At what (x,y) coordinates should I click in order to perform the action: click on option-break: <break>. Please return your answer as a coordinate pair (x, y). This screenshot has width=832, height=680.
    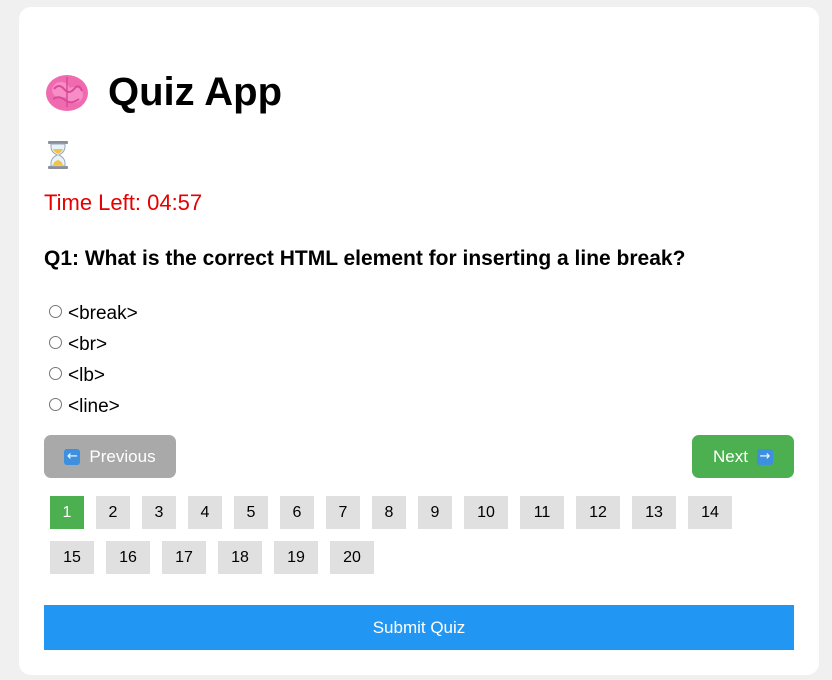
    Looking at the image, I should click on (93, 313).